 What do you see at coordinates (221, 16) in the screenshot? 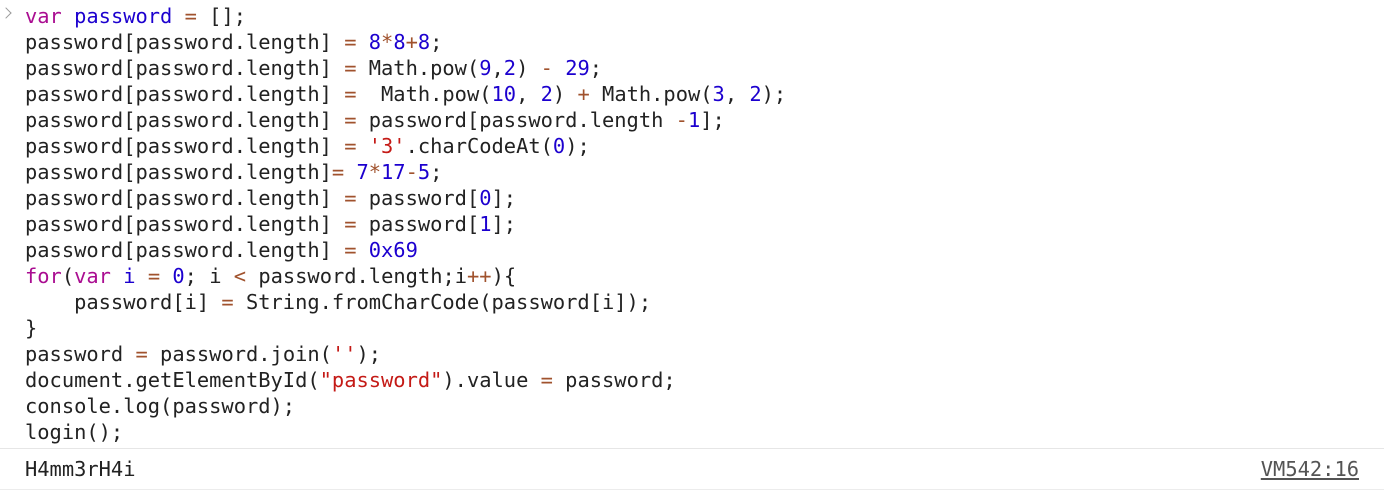
I see `code-token: [];` at bounding box center [221, 16].